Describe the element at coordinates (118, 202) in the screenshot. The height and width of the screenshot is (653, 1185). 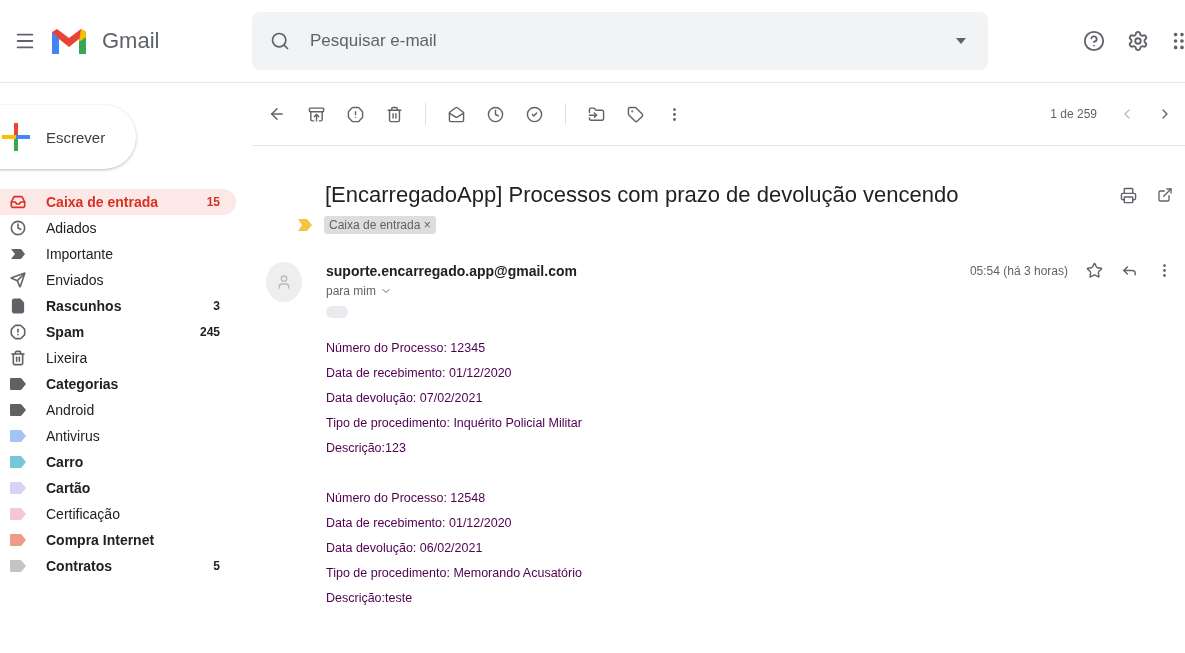
I see `sidebar-item: Caixa de entrada 15` at that location.